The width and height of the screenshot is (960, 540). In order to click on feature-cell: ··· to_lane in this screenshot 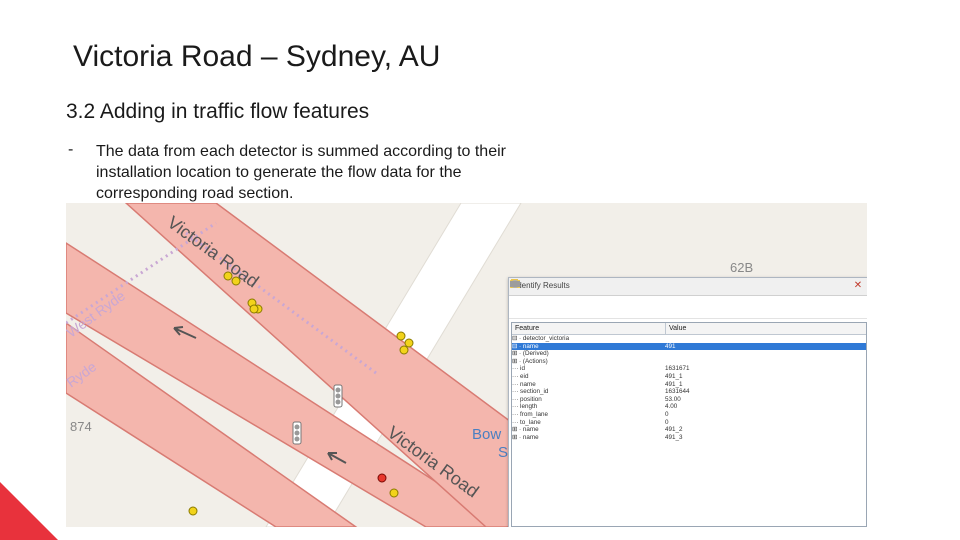, I will do `click(526, 422)`.